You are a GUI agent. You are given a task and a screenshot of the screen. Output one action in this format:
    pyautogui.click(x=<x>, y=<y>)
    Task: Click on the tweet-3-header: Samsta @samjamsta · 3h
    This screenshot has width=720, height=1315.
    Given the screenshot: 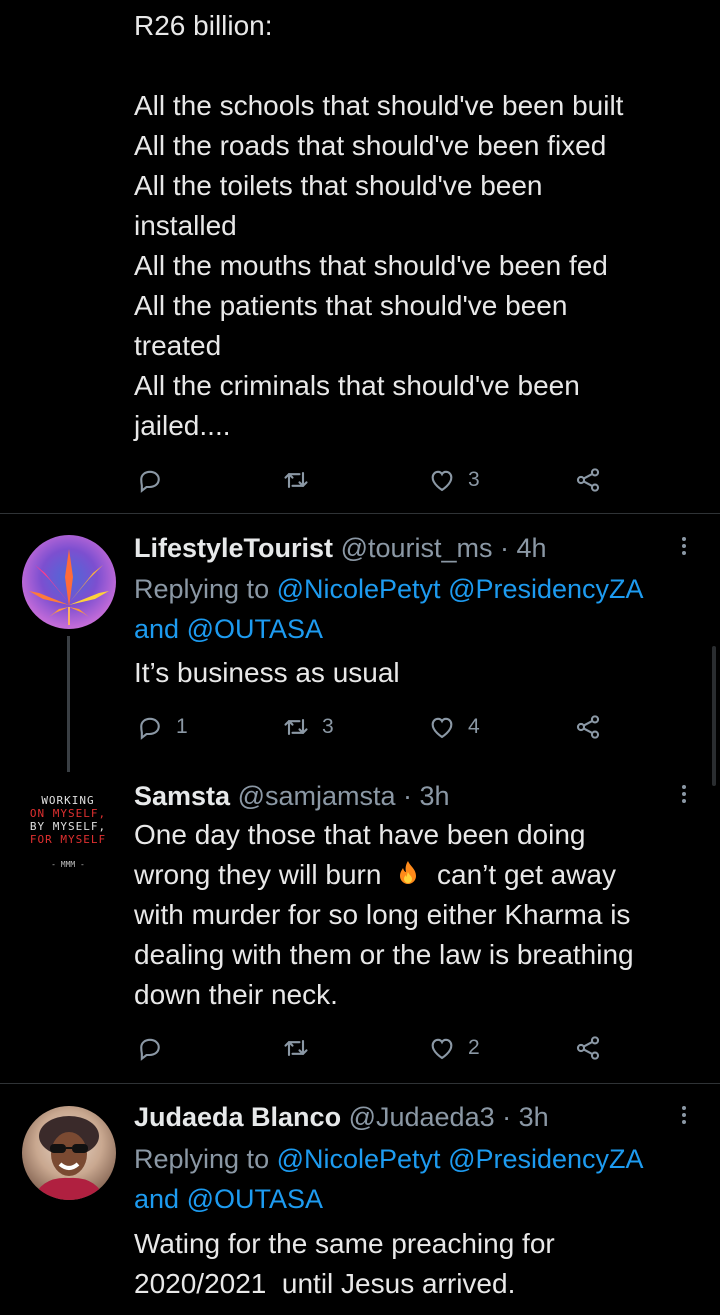 What is the action you would take?
    pyautogui.click(x=292, y=796)
    